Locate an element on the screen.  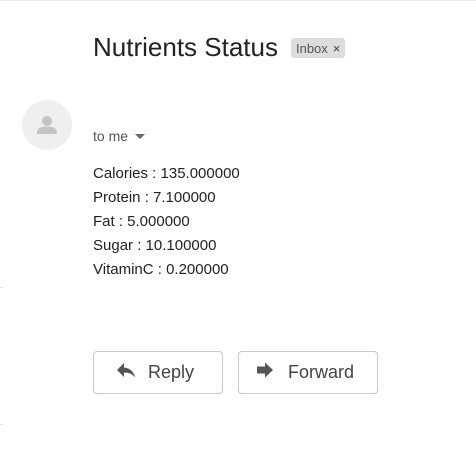
label-text: Inbox is located at coordinates (311, 48).